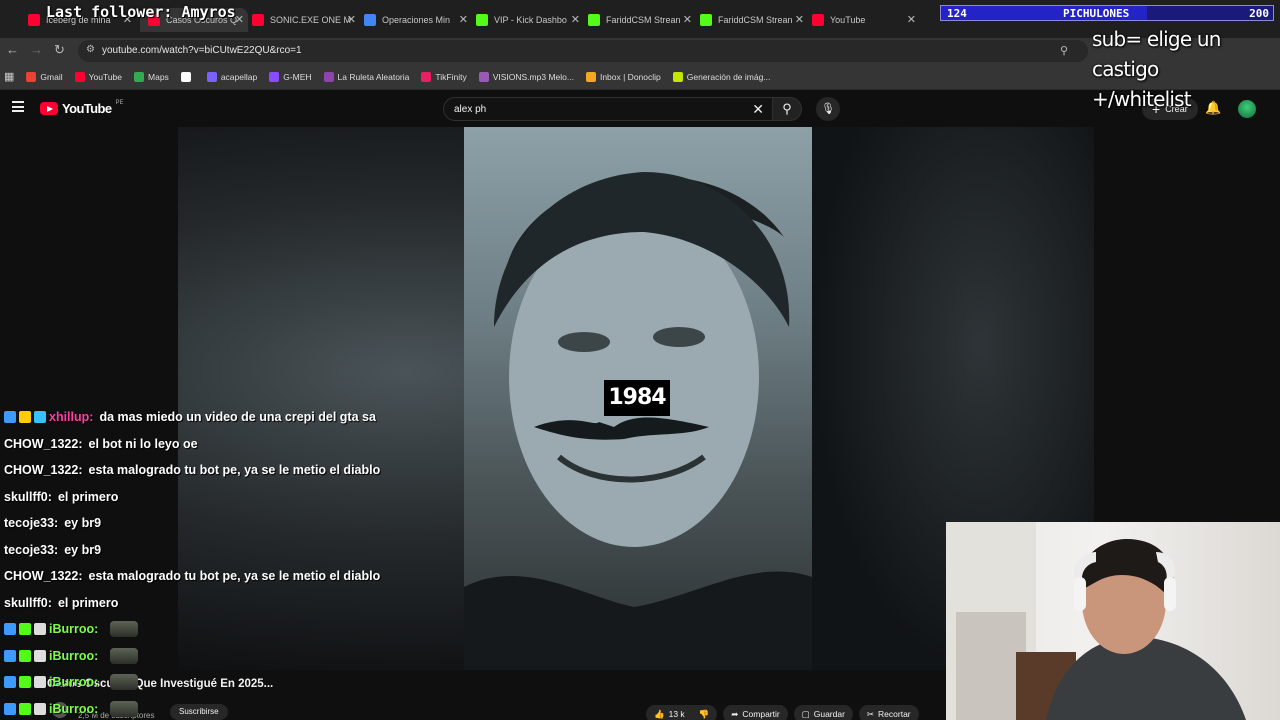 This screenshot has width=1280, height=720. Describe the element at coordinates (187, 76) in the screenshot. I see `bookmark-item` at that location.